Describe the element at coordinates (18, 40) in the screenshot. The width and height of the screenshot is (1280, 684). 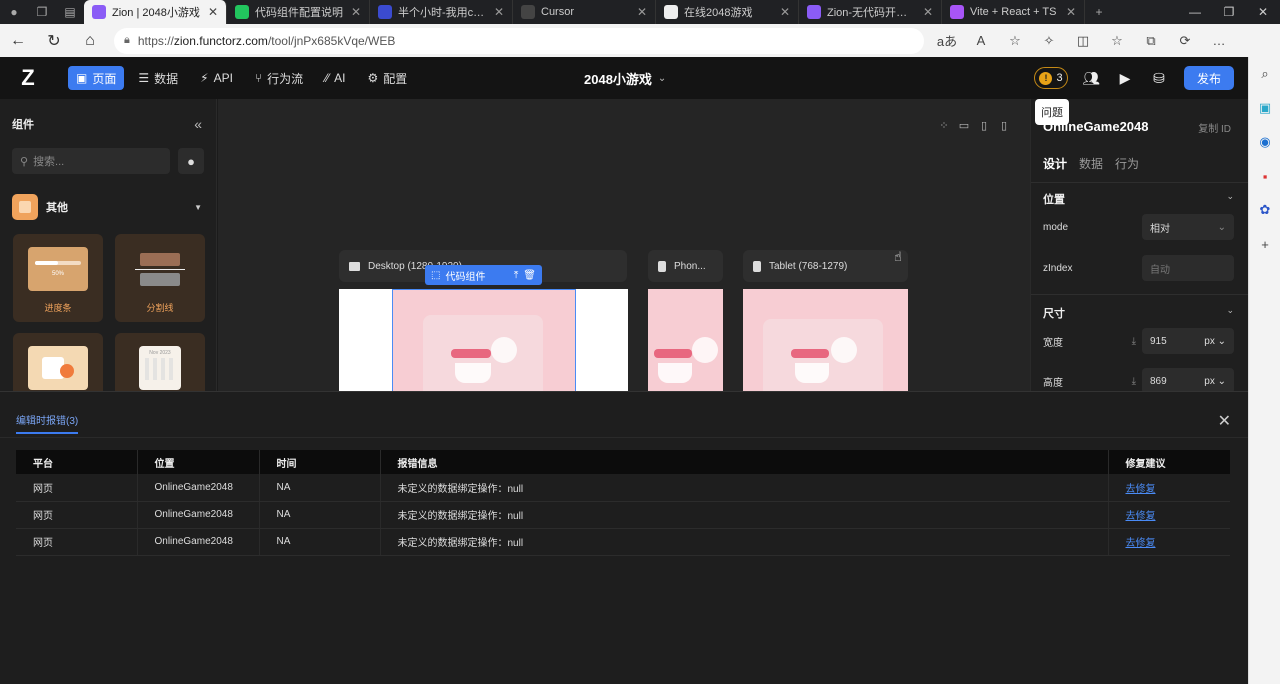
I see `back-button: ←` at that location.